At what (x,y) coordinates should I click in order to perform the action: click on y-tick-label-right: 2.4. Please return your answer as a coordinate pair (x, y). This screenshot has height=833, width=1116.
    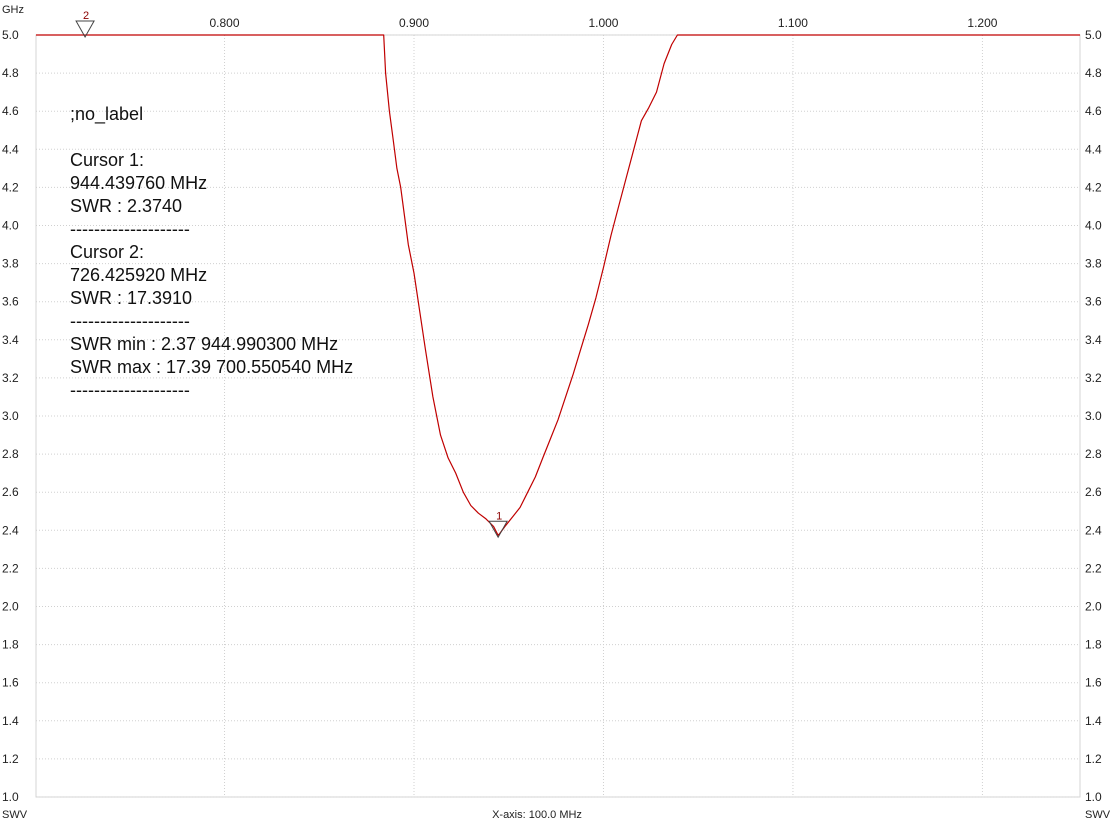
    Looking at the image, I should click on (1093, 530).